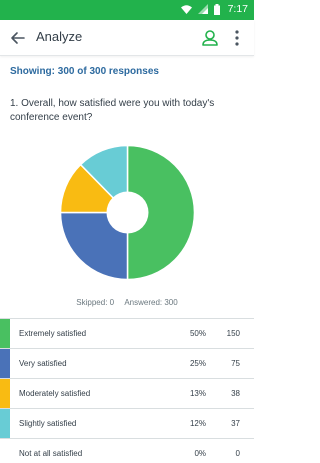  Describe the element at coordinates (233, 333) in the screenshot. I see `answer-count: 150` at that location.